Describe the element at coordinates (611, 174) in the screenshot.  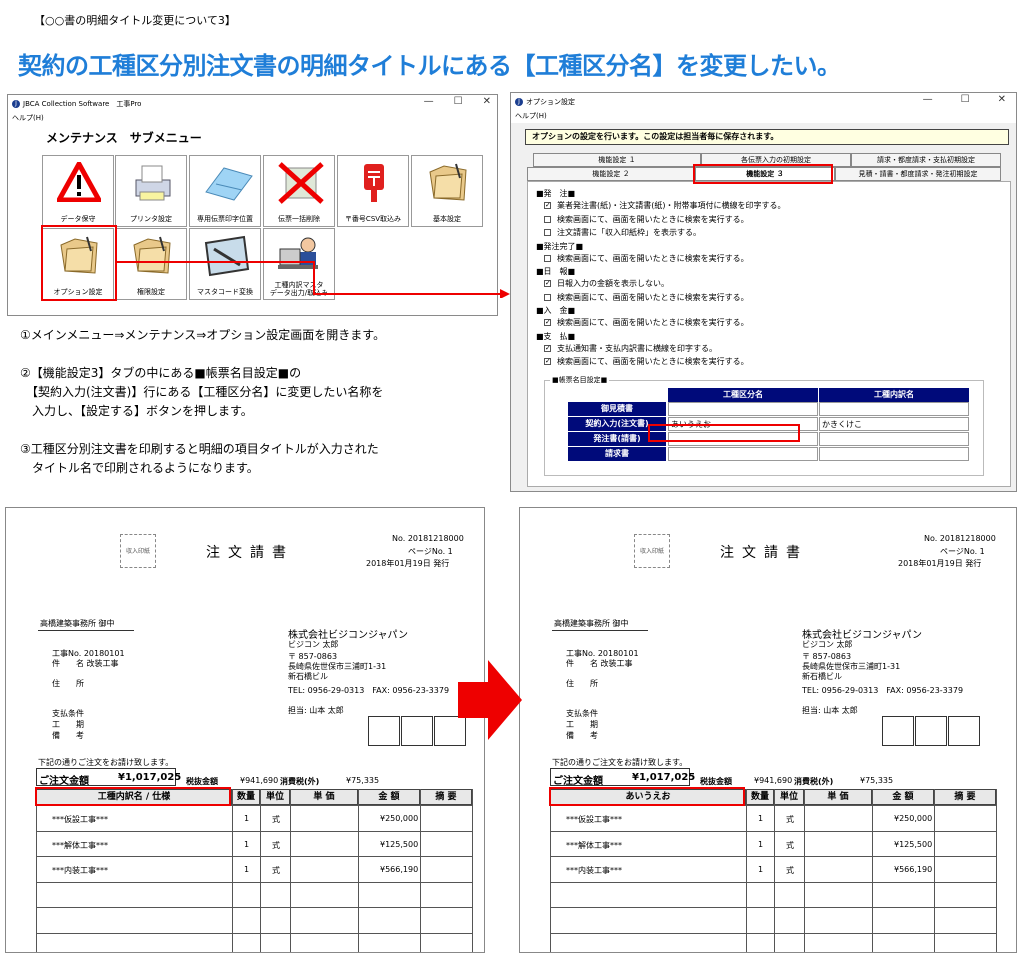
I see `tab-function-2: 機能設定 ２` at that location.